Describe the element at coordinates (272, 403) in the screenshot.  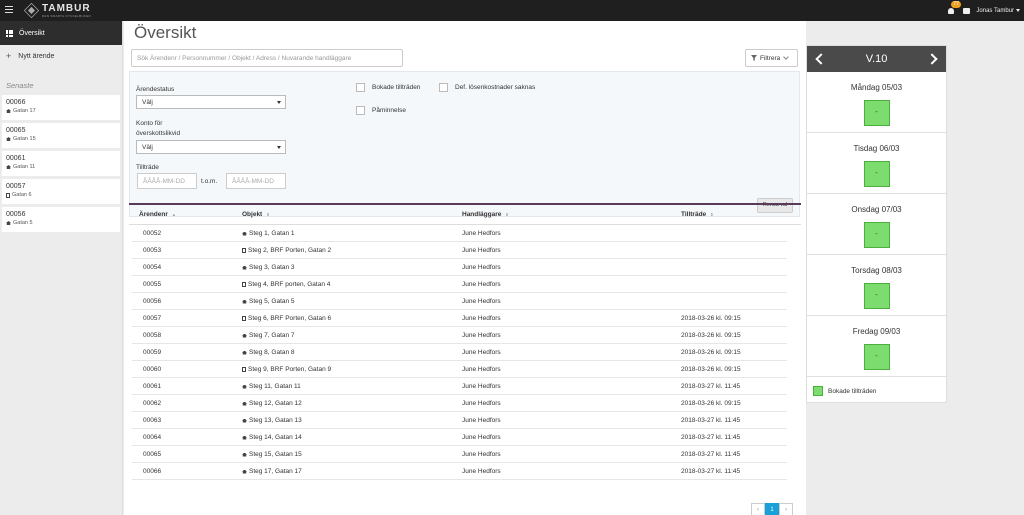
I see `cell-object: Steg 12, Gatan 12` at that location.